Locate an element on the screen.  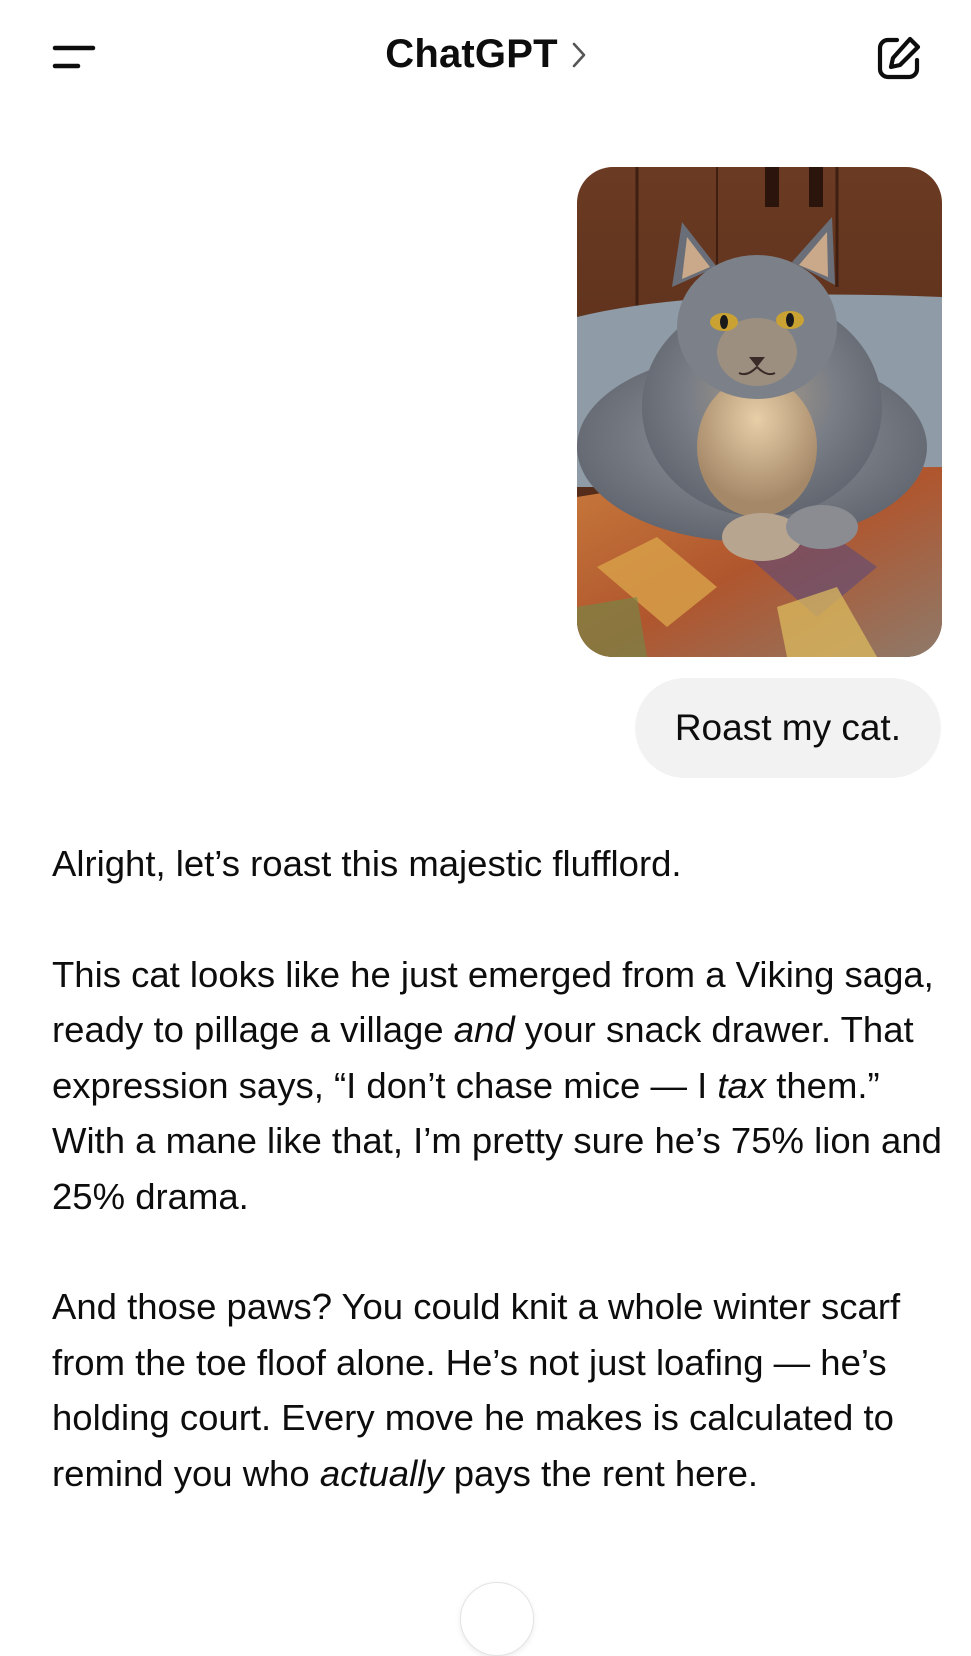
model-selector: ChatGPT is located at coordinates (485, 54).